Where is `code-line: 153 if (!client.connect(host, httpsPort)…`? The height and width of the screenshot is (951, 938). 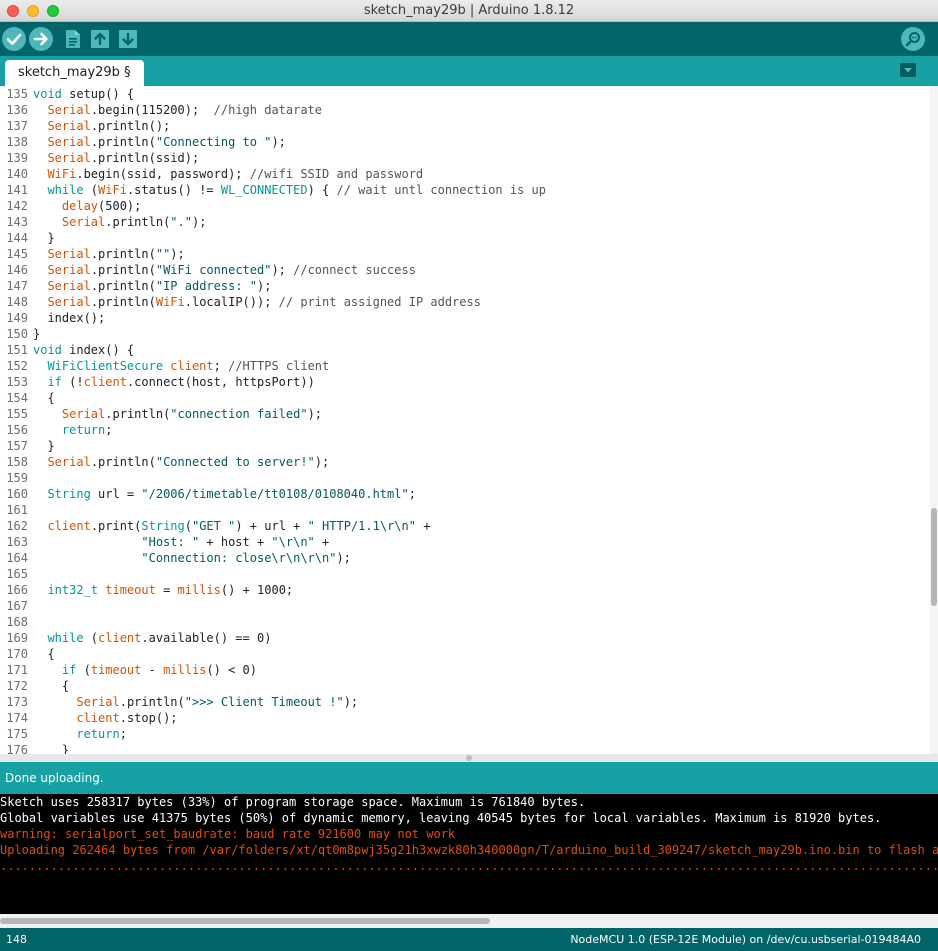 code-line: 153 if (!client.connect(host, httpsPort)… is located at coordinates (465, 382).